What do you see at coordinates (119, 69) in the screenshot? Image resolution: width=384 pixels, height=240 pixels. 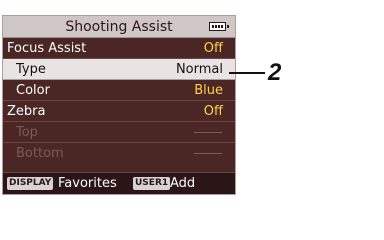 I see `menu-row-type: Type Normal` at bounding box center [119, 69].